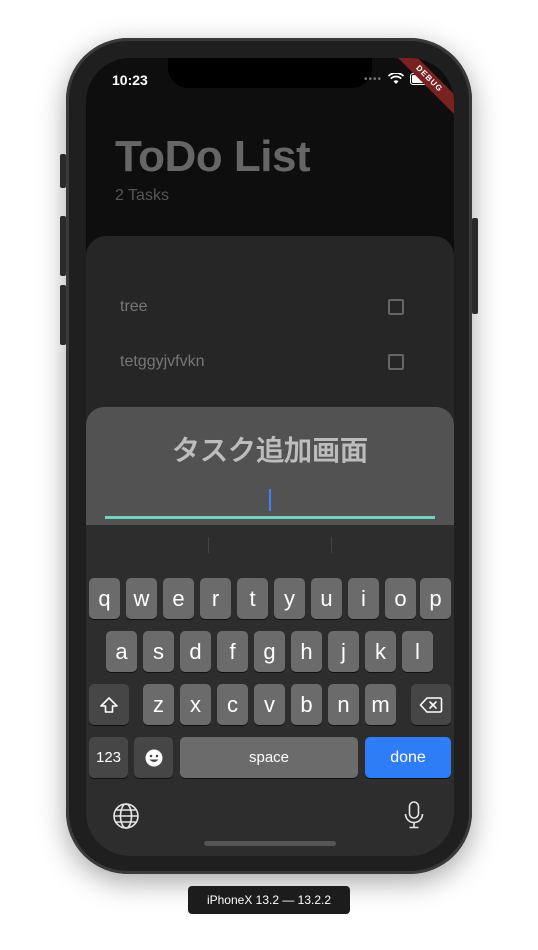  I want to click on key-i: i, so click(363, 598).